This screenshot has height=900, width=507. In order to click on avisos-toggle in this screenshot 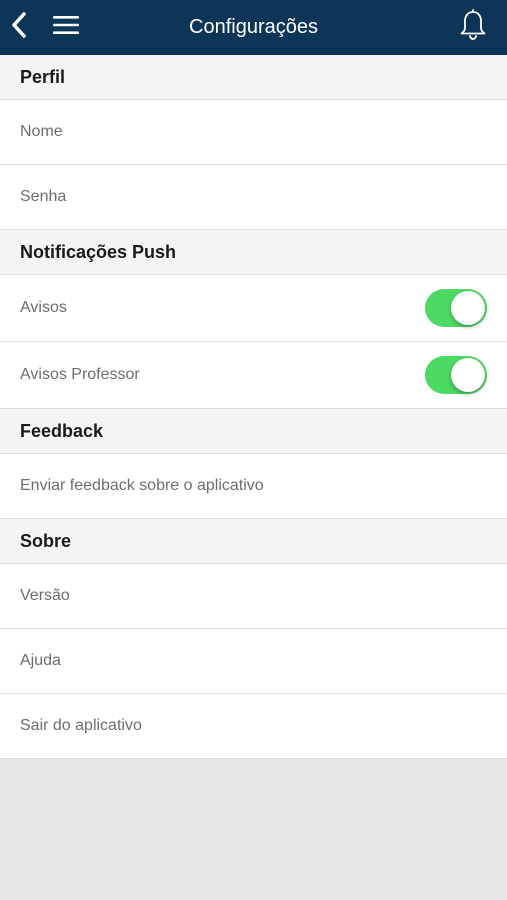, I will do `click(456, 308)`.